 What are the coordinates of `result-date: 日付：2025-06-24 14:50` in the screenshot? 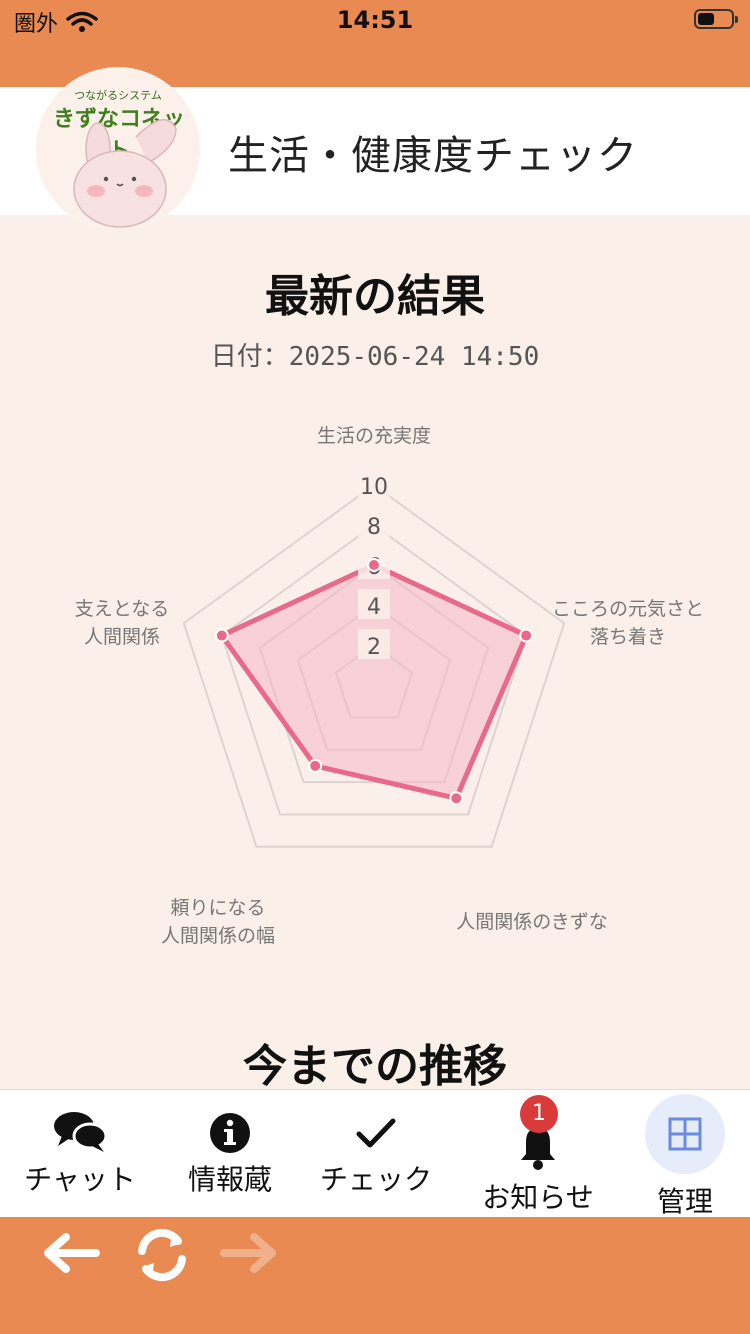 It's located at (375, 357).